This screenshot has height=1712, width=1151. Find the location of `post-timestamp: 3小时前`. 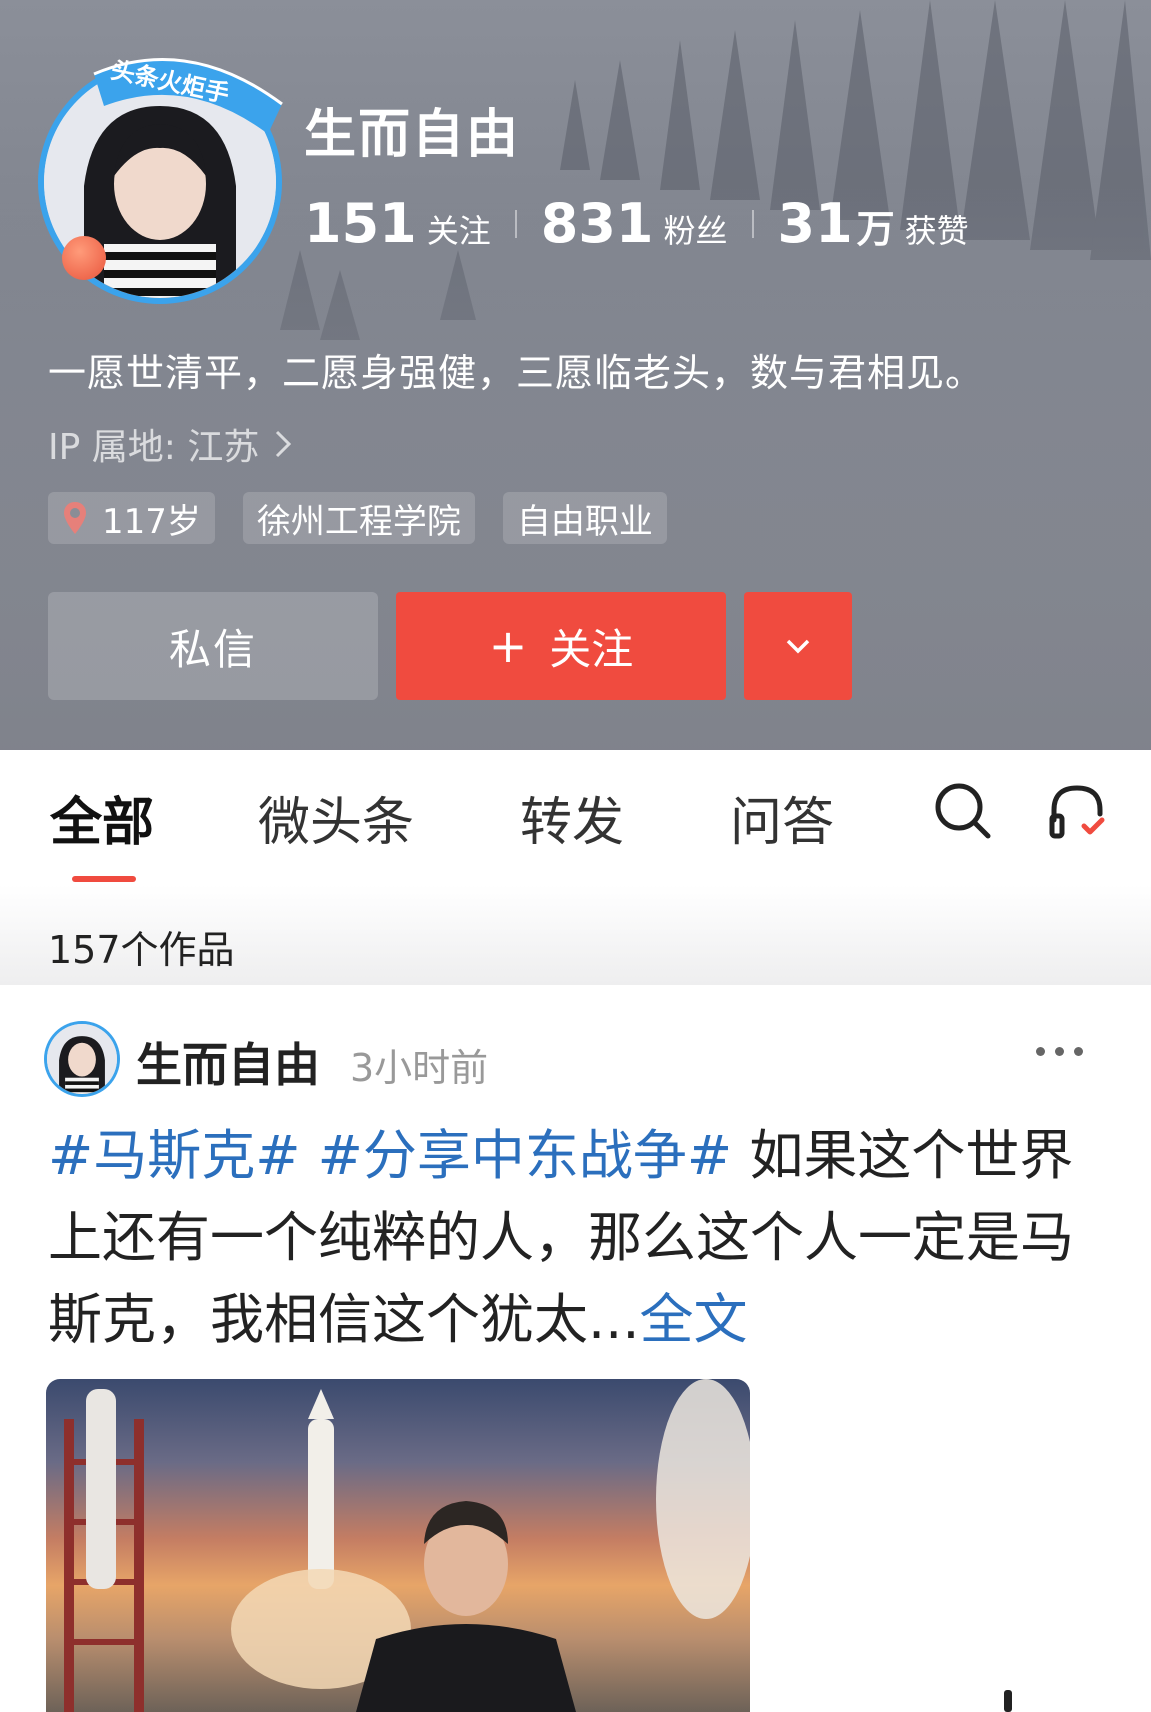

post-timestamp: 3小时前 is located at coordinates (419, 1068).